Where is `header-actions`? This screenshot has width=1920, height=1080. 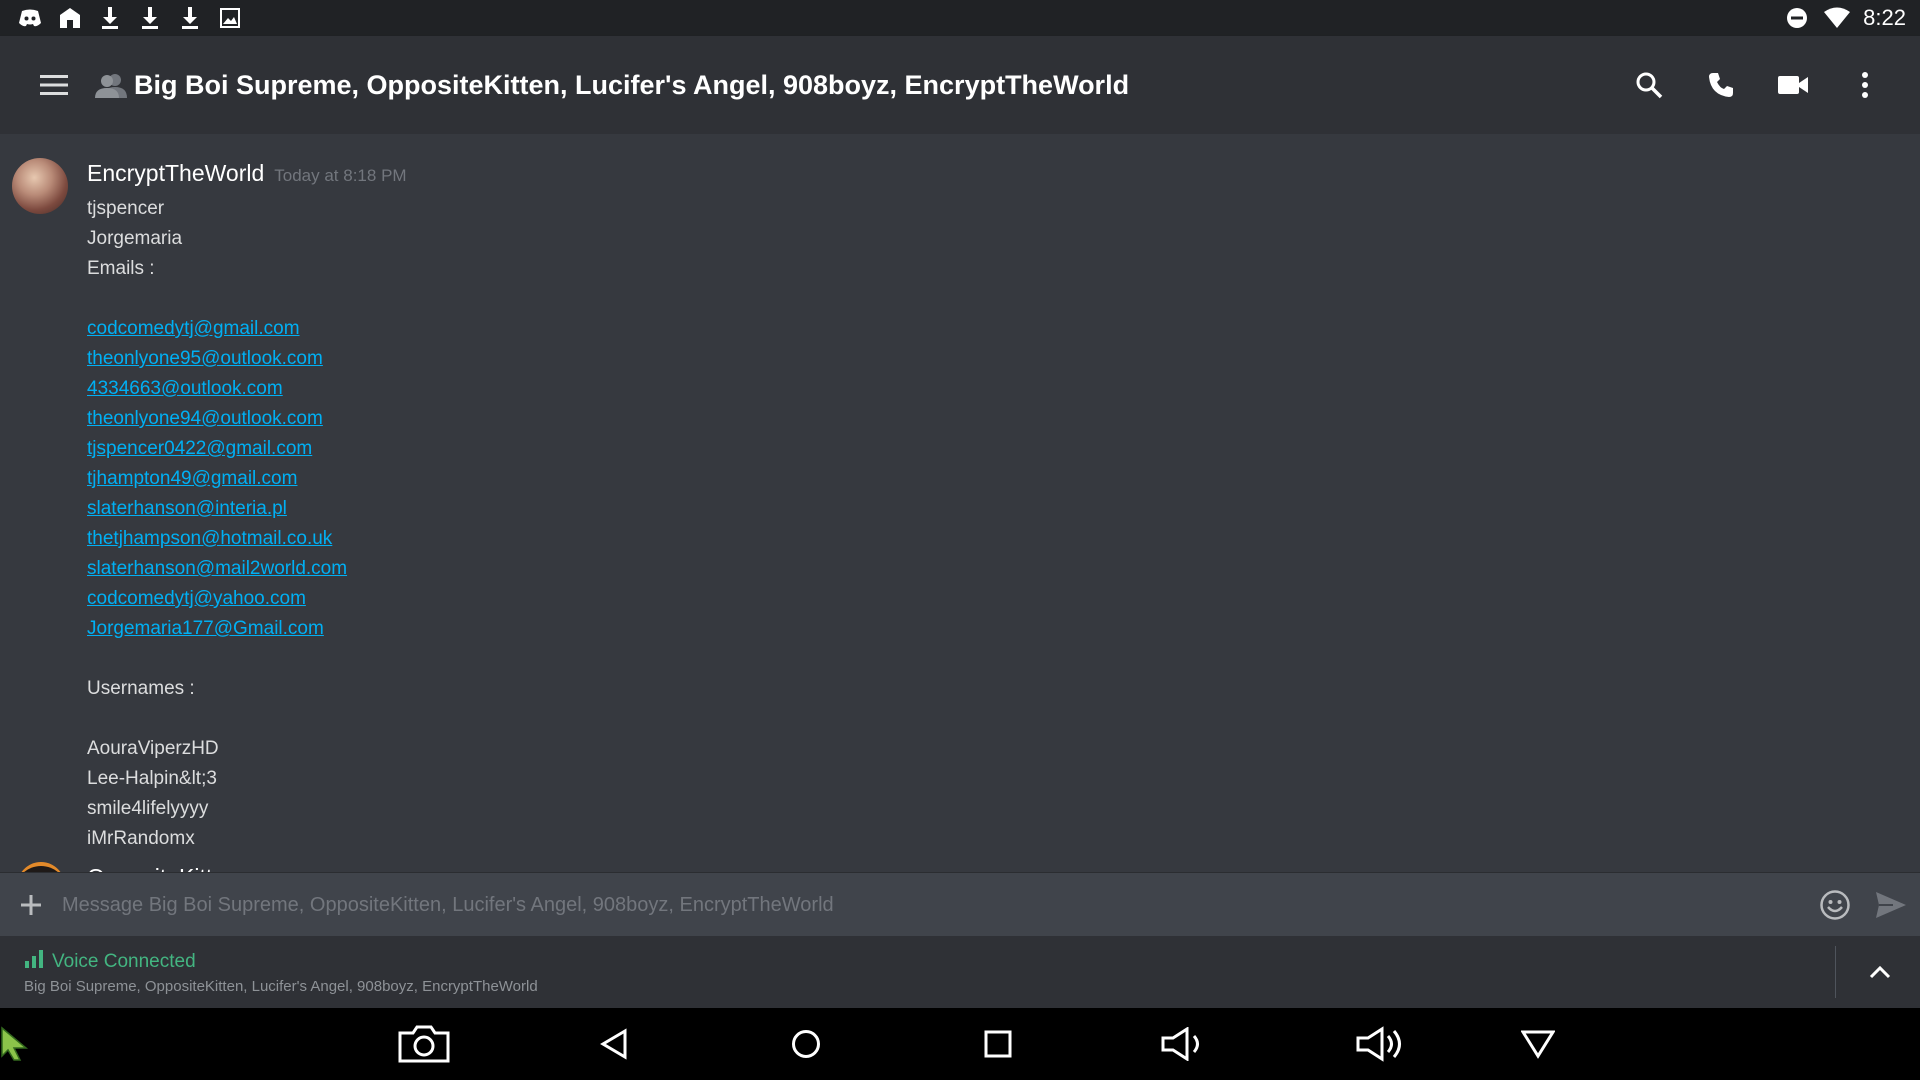
header-actions is located at coordinates (1776, 85).